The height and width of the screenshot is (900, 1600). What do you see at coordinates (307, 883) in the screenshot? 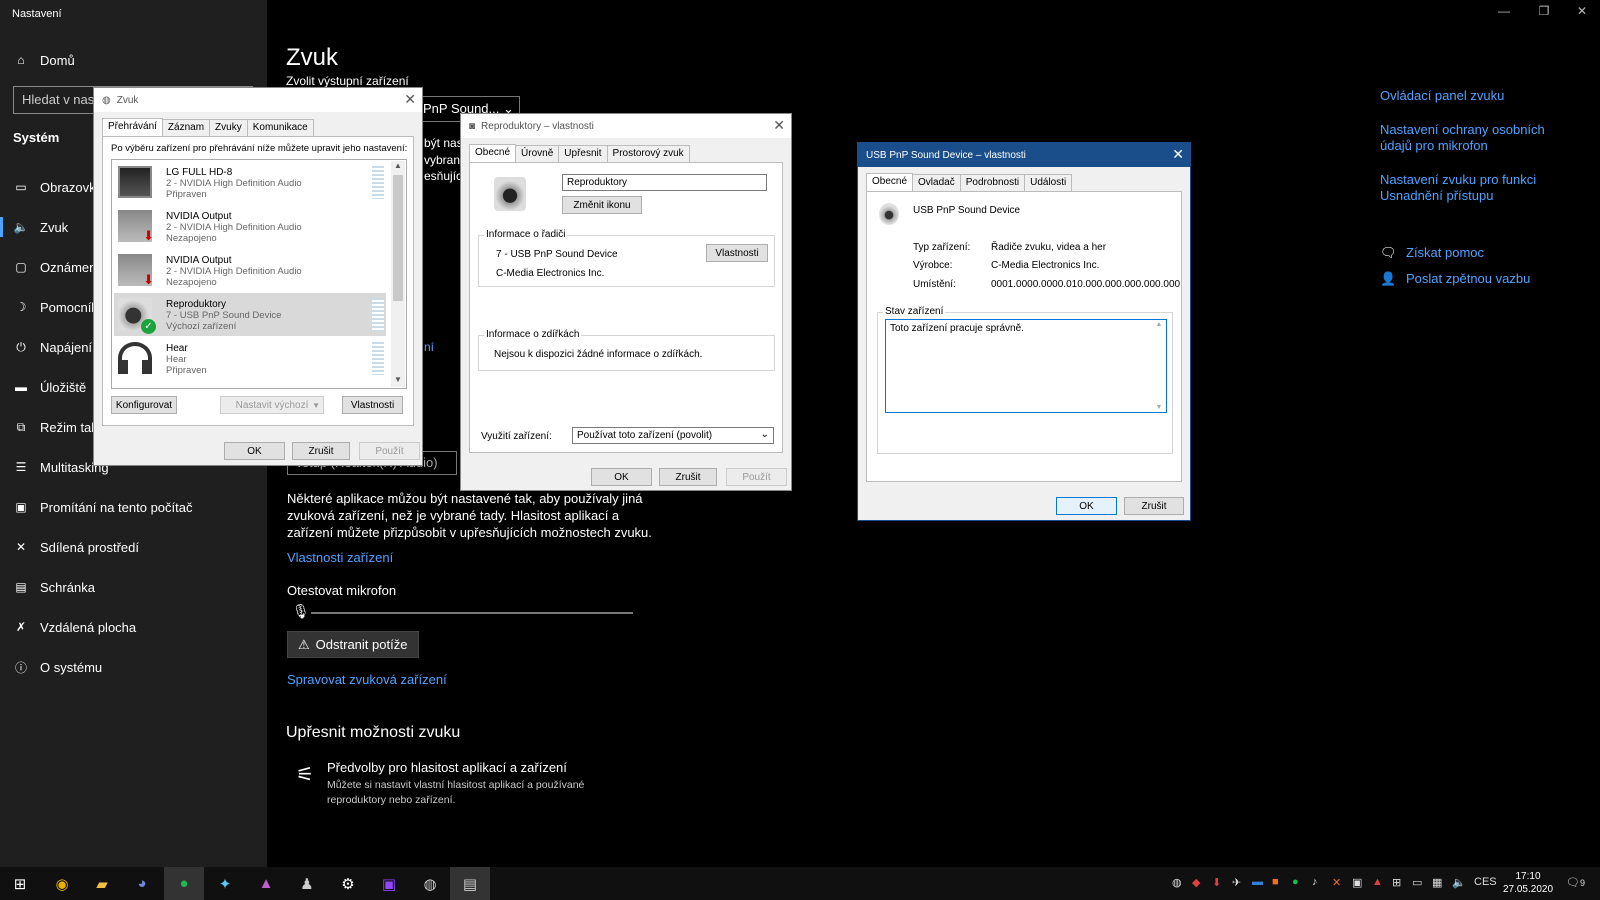
I see `taskbar-app: ♟` at bounding box center [307, 883].